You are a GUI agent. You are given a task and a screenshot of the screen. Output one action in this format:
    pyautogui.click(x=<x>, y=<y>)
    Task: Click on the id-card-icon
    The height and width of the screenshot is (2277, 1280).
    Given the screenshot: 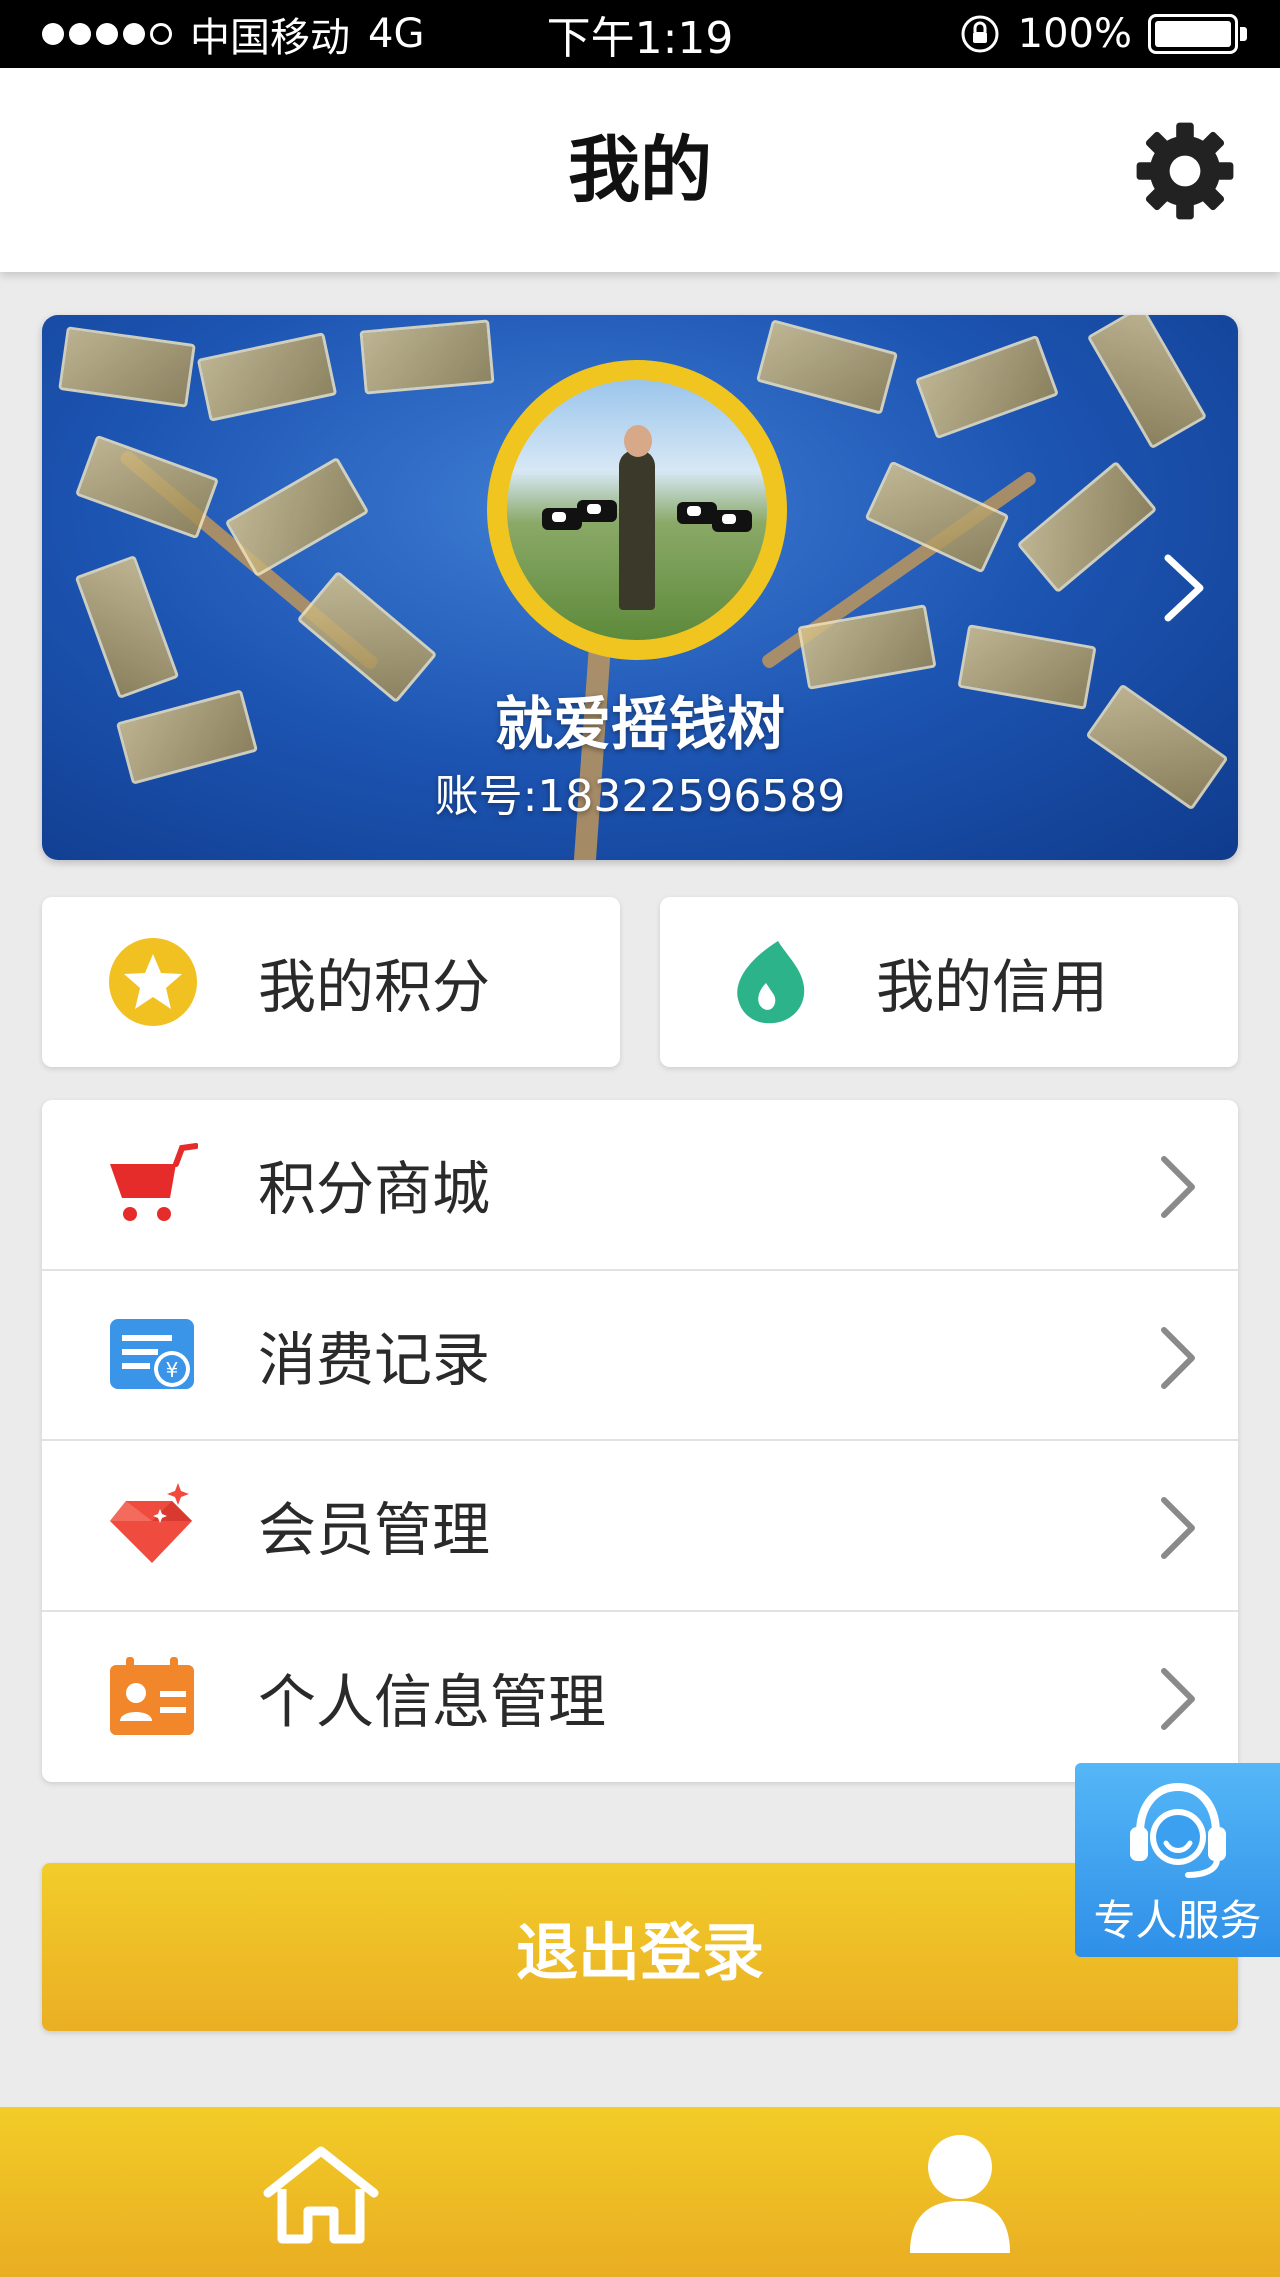 What is the action you would take?
    pyautogui.click(x=152, y=1695)
    